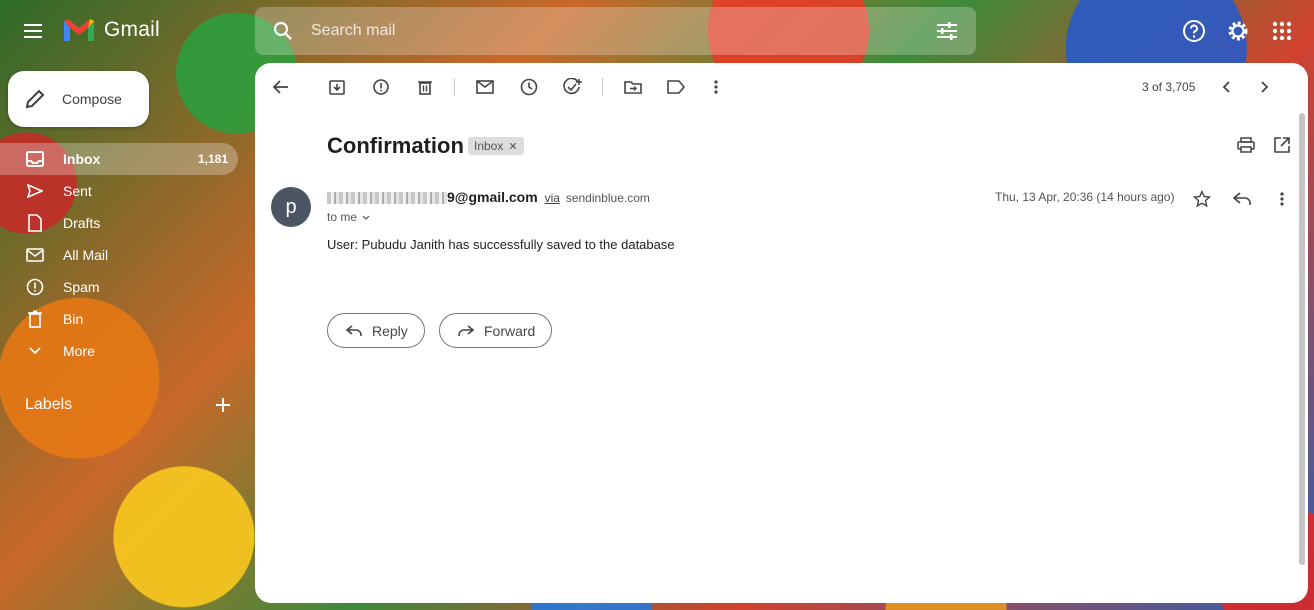 The height and width of the screenshot is (610, 1314). I want to click on search-input, so click(614, 31).